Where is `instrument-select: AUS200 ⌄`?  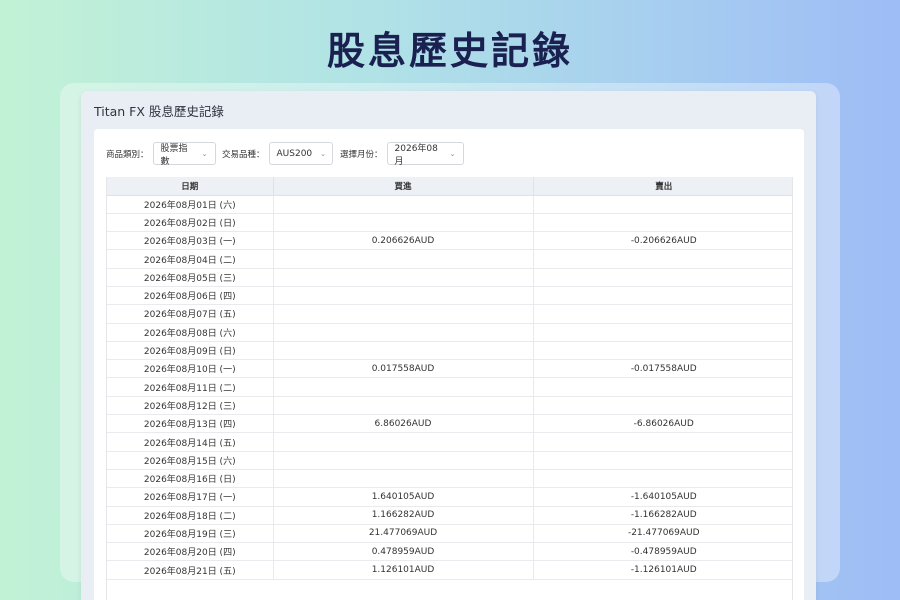
instrument-select: AUS200 ⌄ is located at coordinates (300, 153).